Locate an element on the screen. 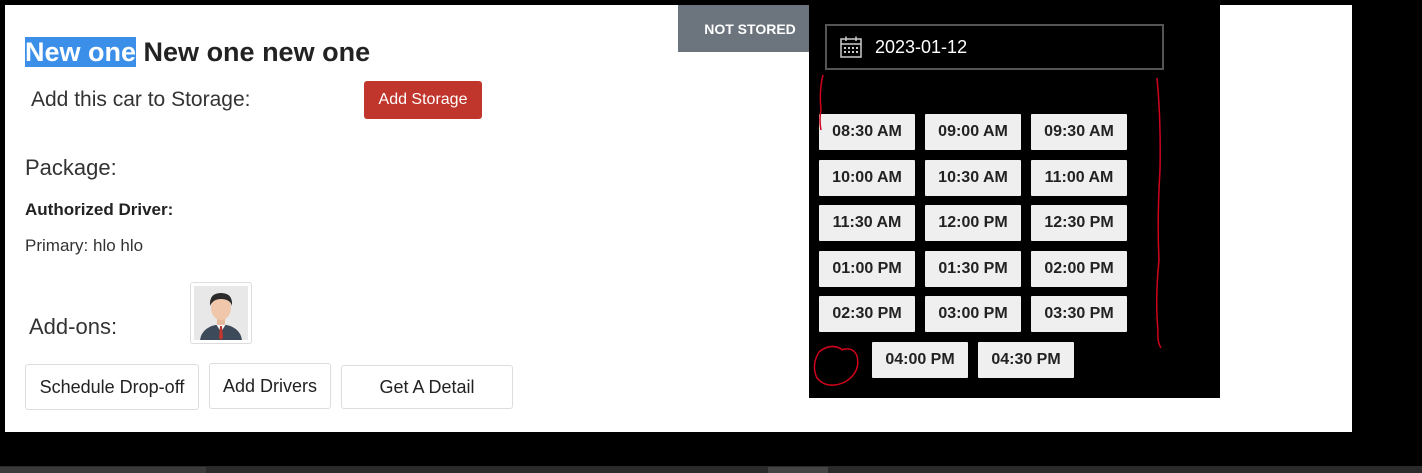 Image resolution: width=1422 pixels, height=473 pixels. primary-driver-text: Primary: hlo hlo is located at coordinates (84, 245).